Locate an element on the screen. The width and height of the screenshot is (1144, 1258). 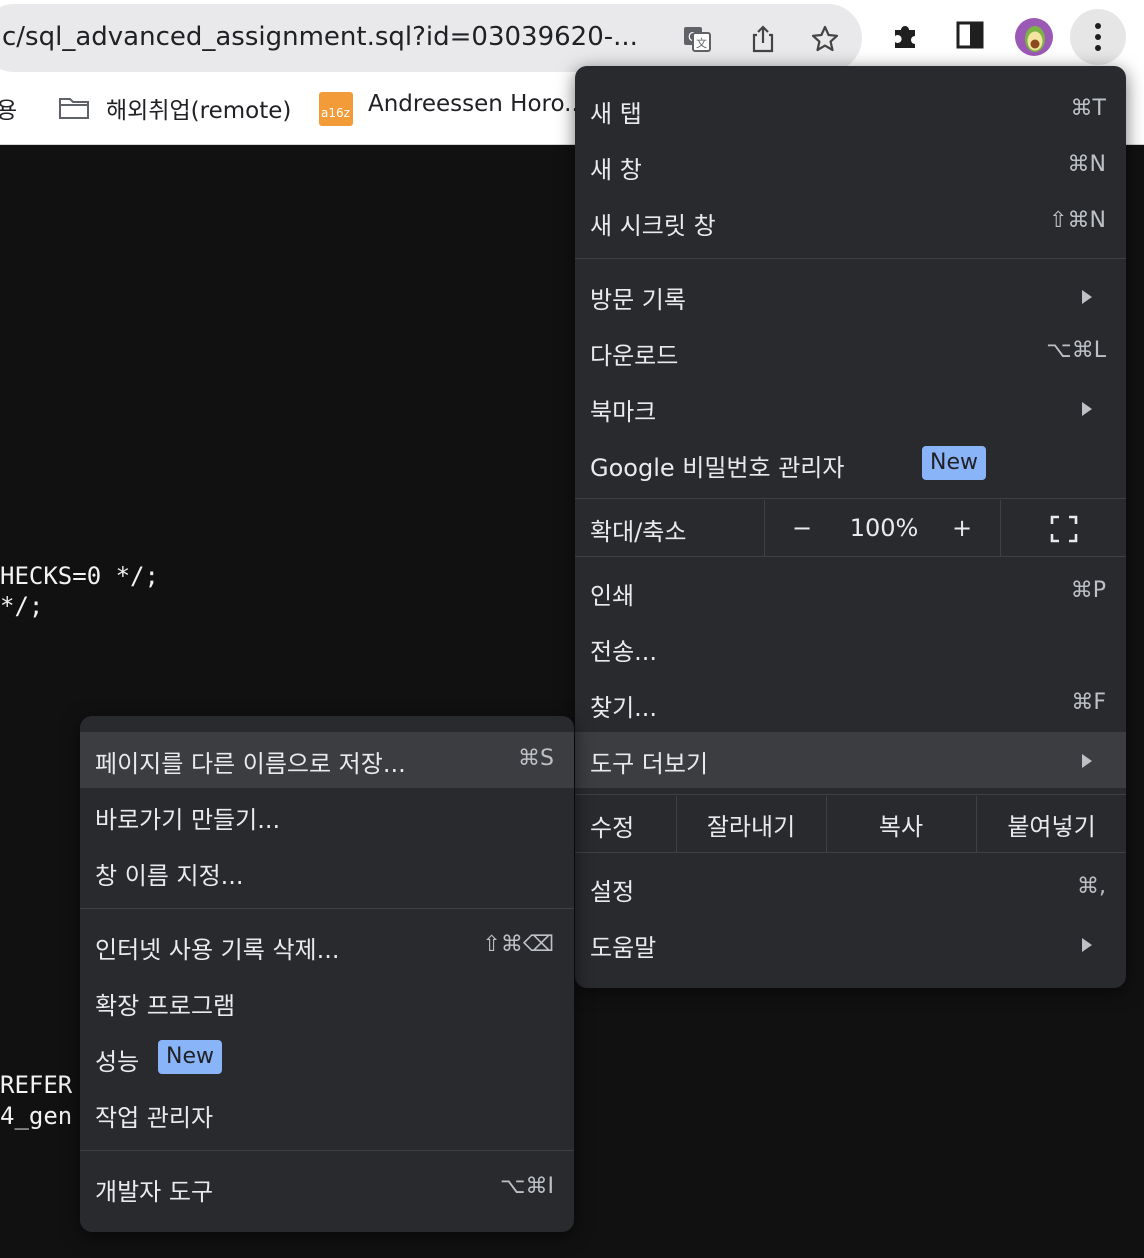
menu-item-history: 방문 기록 is located at coordinates (850, 296).